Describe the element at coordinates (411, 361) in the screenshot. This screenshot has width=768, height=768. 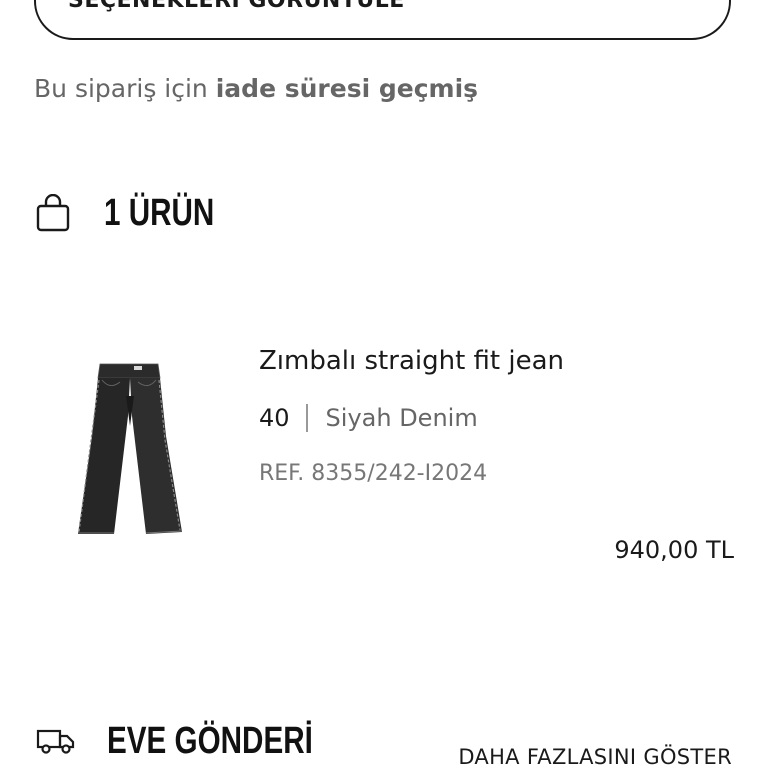
I see `product-name: Zımbalı straight fit jean` at that location.